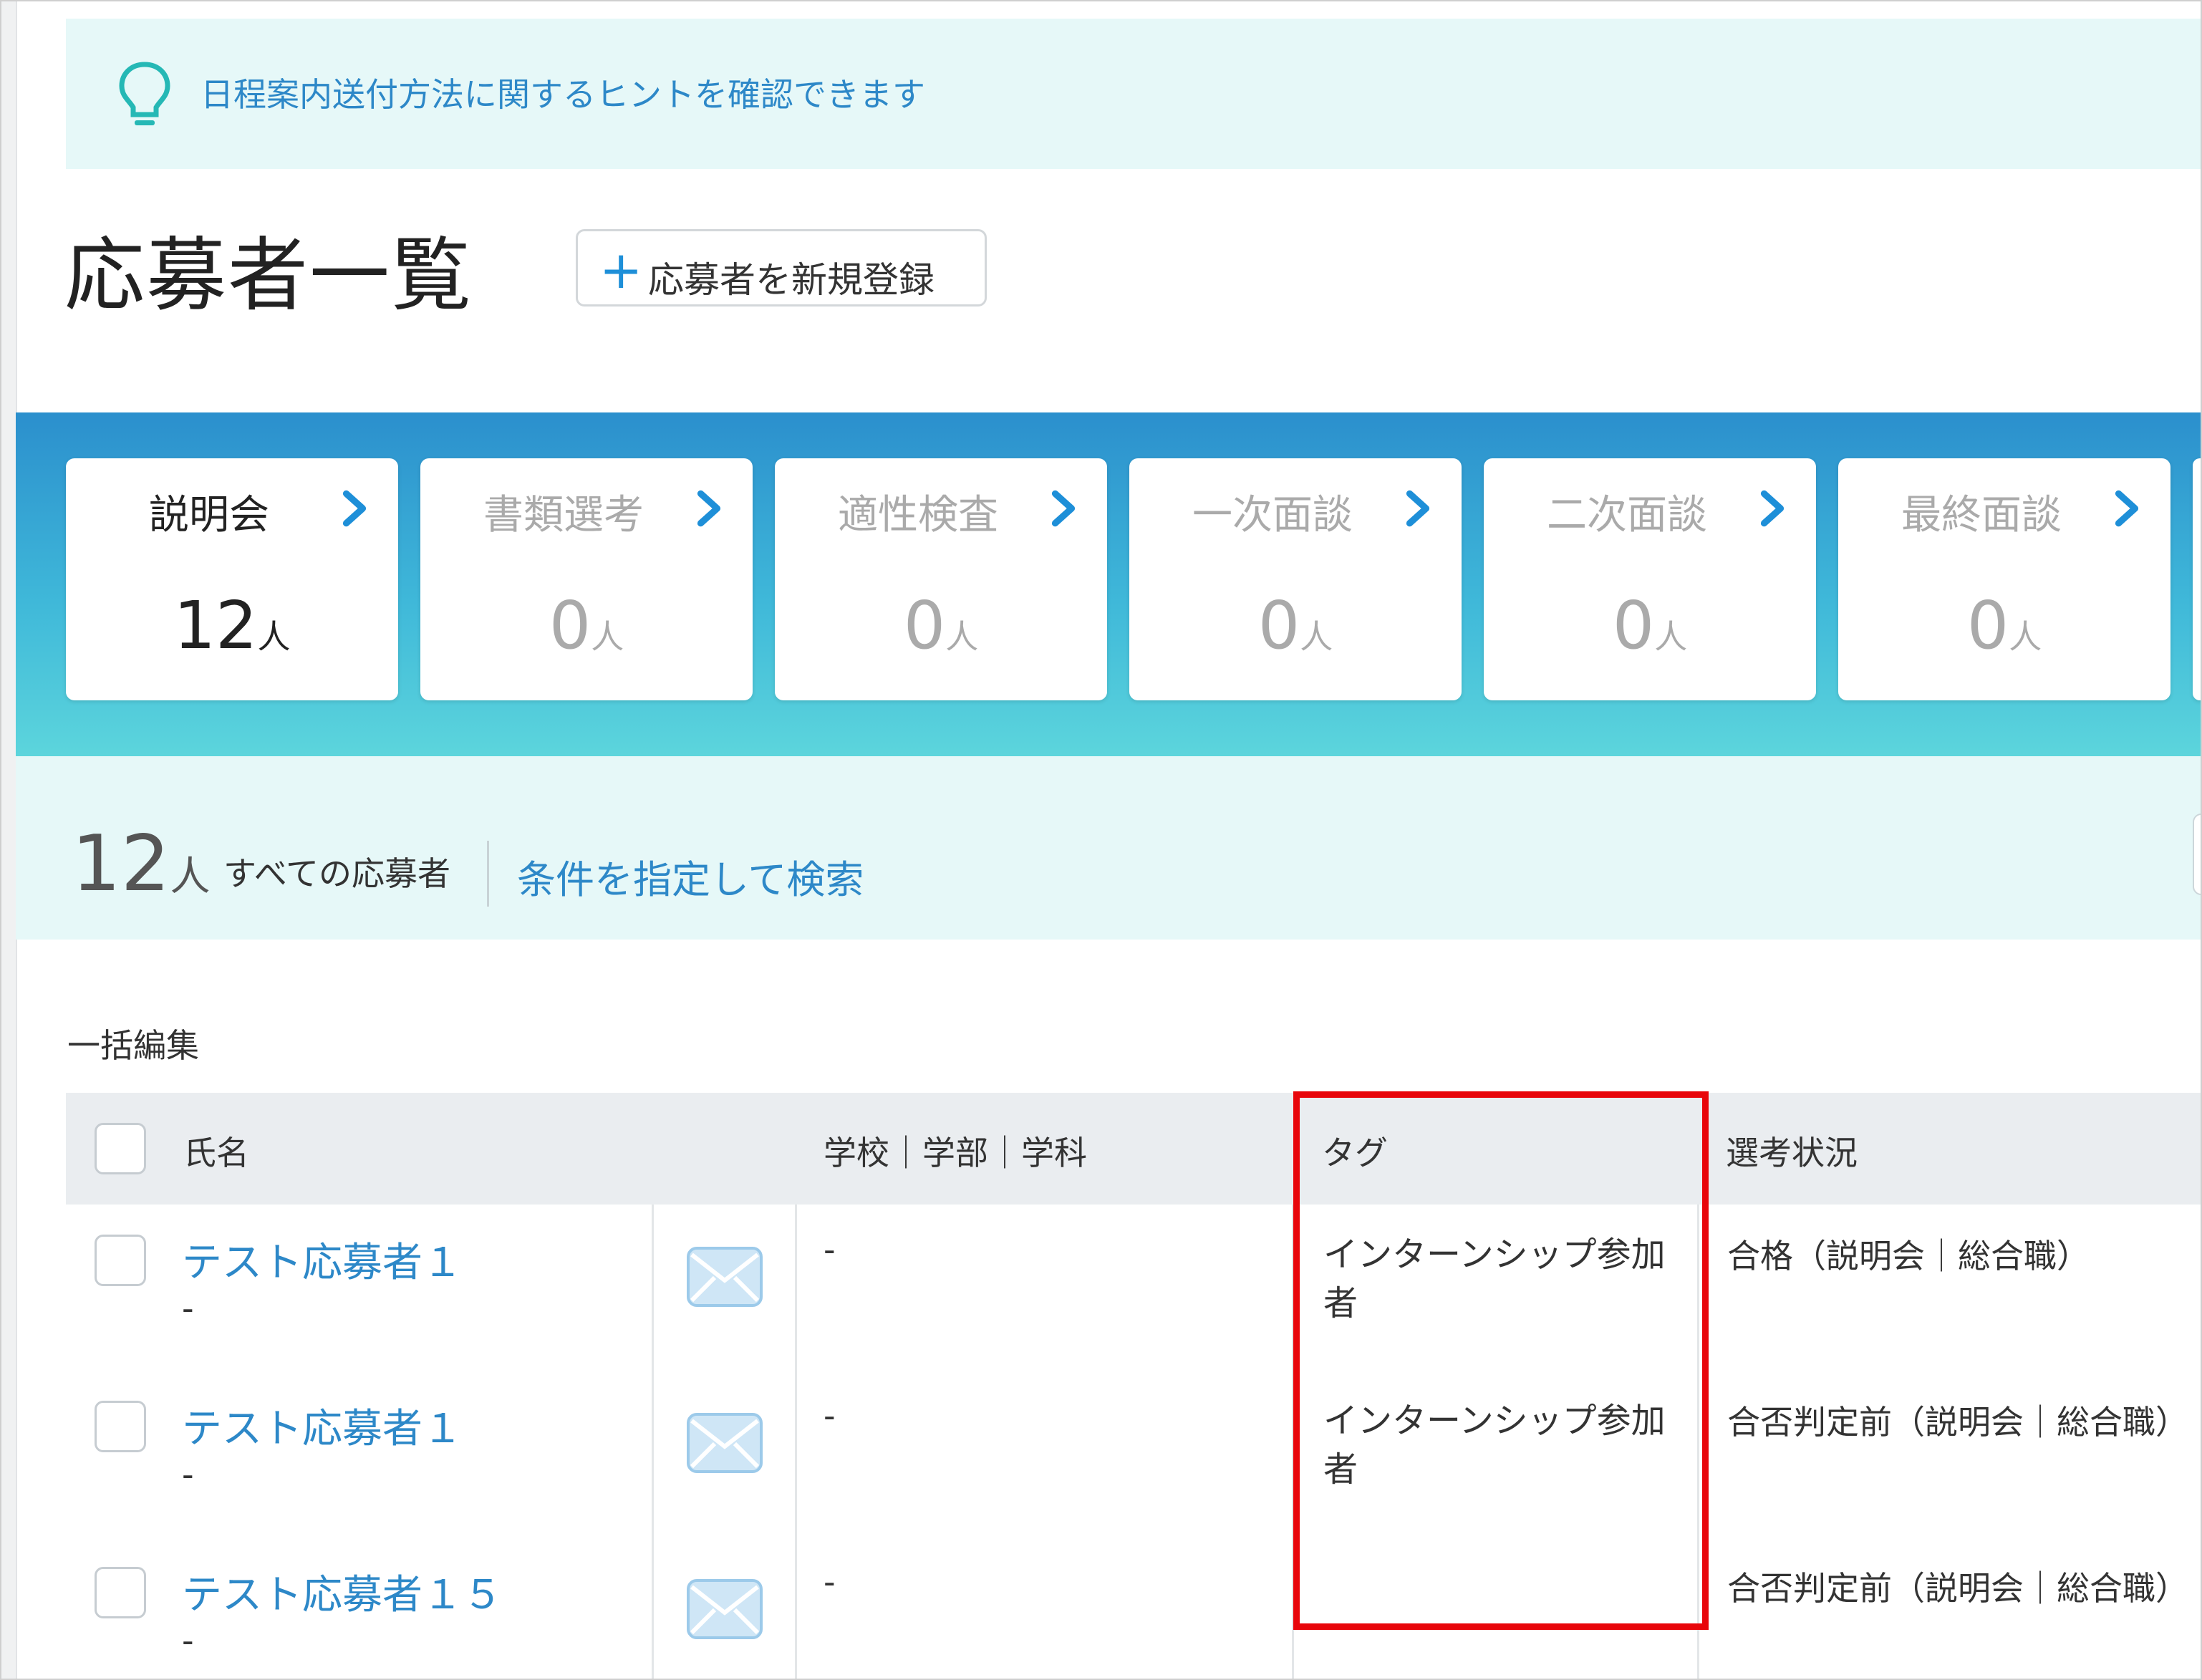 The width and height of the screenshot is (2202, 1680). I want to click on stage-name: 説明会, so click(209, 515).